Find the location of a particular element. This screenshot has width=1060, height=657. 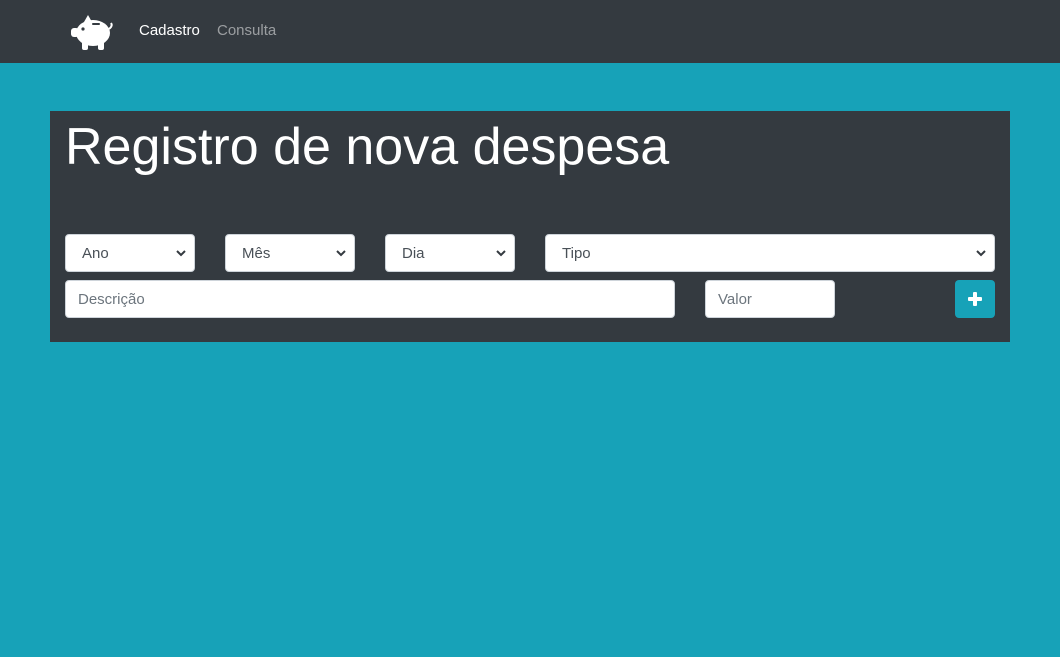

plus-icon is located at coordinates (975, 299).